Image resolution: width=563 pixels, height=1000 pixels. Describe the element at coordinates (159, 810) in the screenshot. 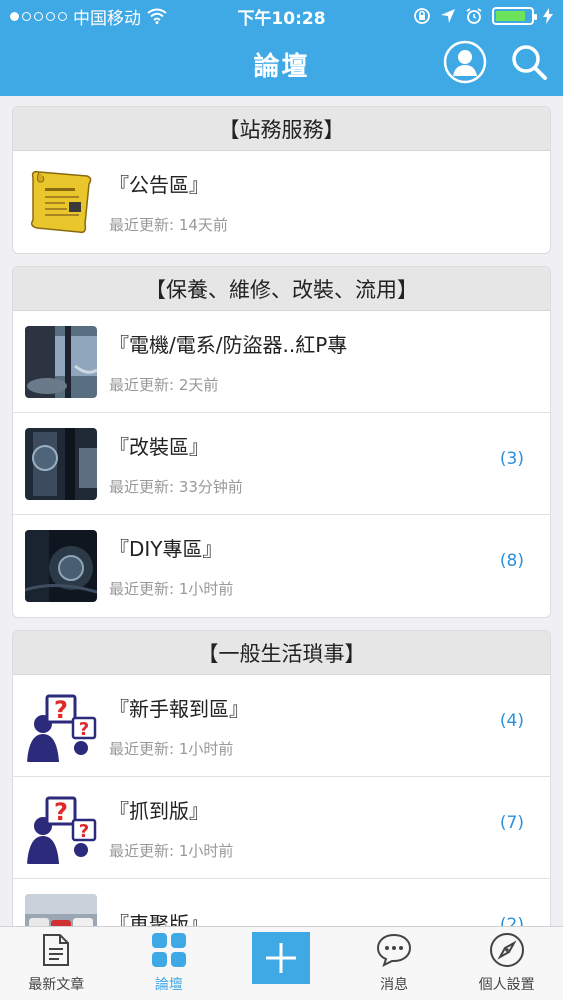

I see `forum-title: 『抓到版』` at that location.